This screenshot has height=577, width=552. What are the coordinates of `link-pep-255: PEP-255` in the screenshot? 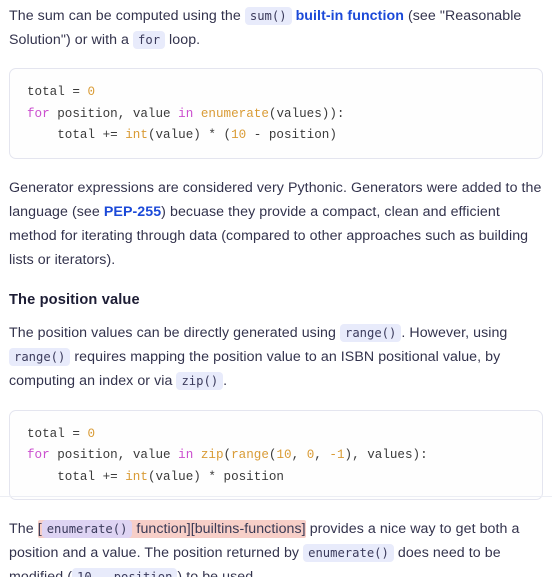 It's located at (132, 212).